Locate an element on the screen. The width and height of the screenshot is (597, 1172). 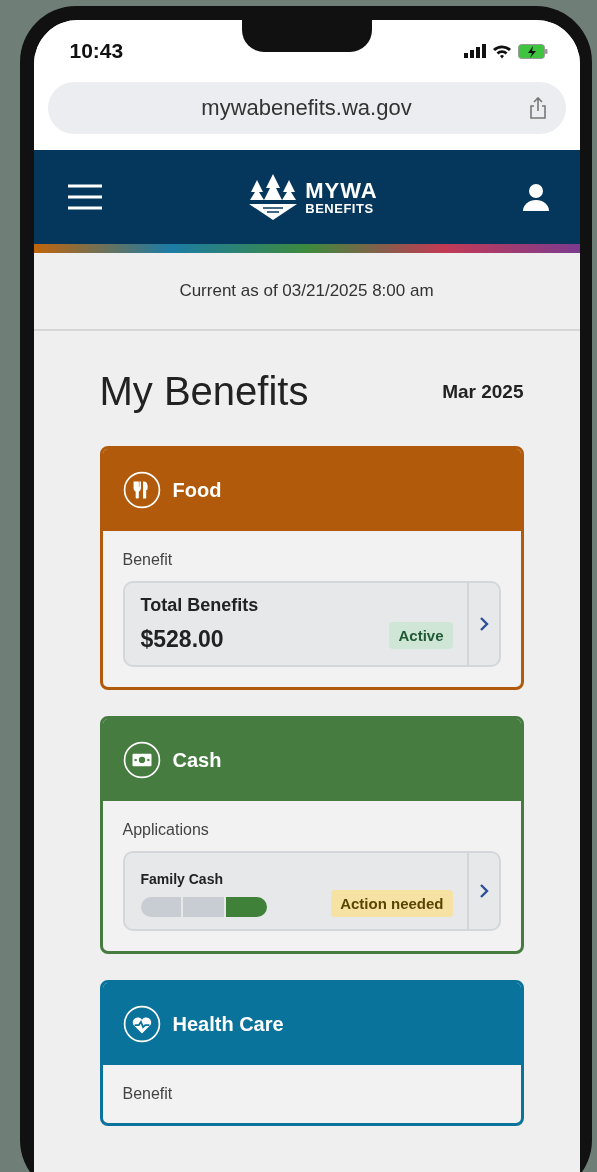
status-time: 10:43 is located at coordinates (96, 51).